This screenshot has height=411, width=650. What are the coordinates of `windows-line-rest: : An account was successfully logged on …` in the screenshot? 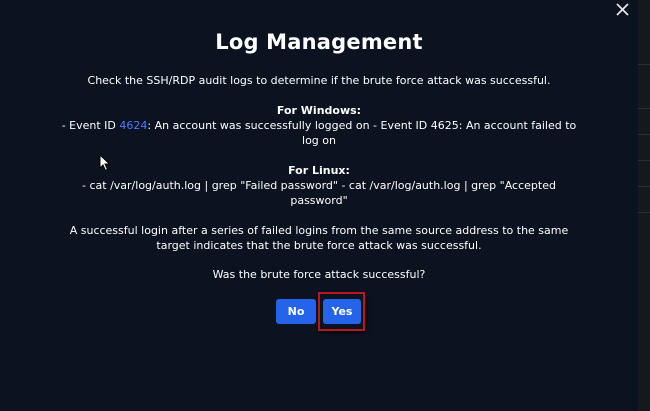 It's located at (362, 133).